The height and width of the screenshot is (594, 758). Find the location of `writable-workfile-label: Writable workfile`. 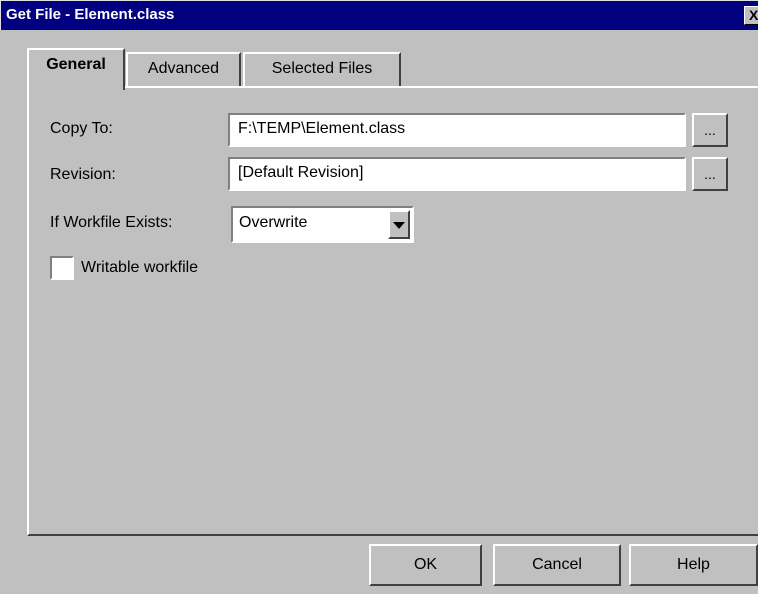

writable-workfile-label: Writable workfile is located at coordinates (140, 267).